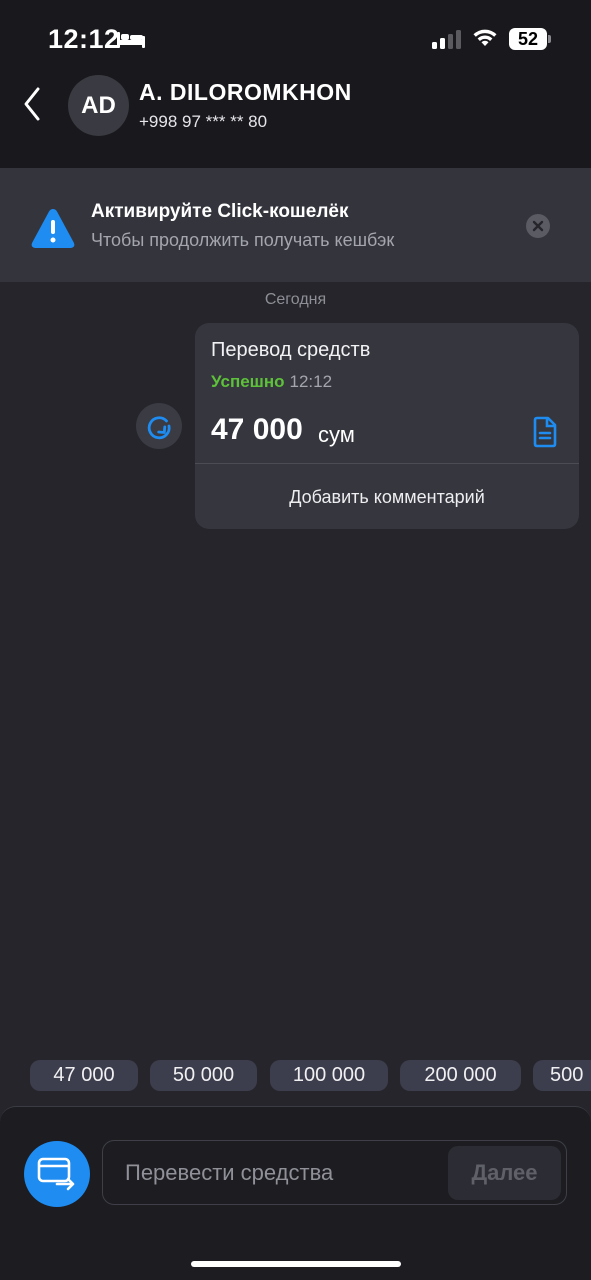 The width and height of the screenshot is (591, 1280). I want to click on transfer-placeholder: Перевести средства, so click(229, 1172).